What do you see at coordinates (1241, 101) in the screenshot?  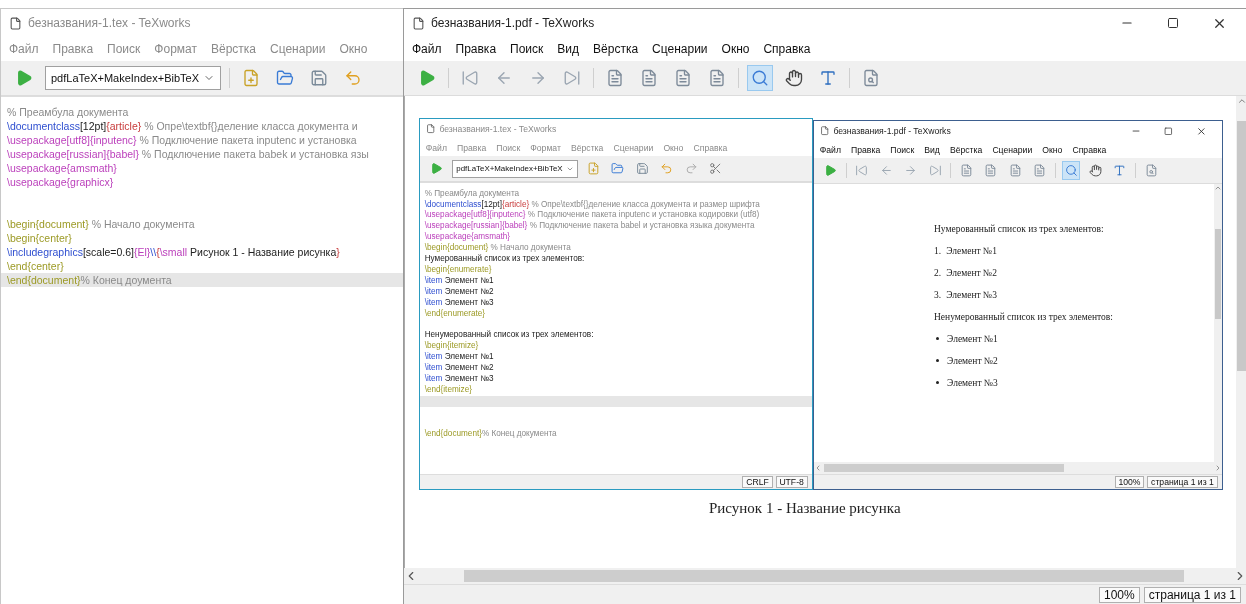 I see `scroll-up-icon` at bounding box center [1241, 101].